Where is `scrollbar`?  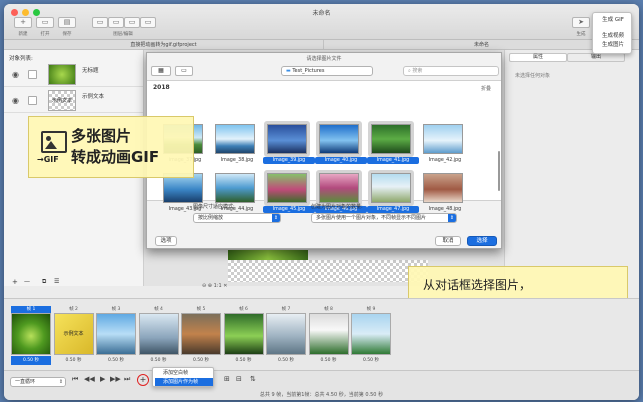
scrollbar is located at coordinates (499, 171).